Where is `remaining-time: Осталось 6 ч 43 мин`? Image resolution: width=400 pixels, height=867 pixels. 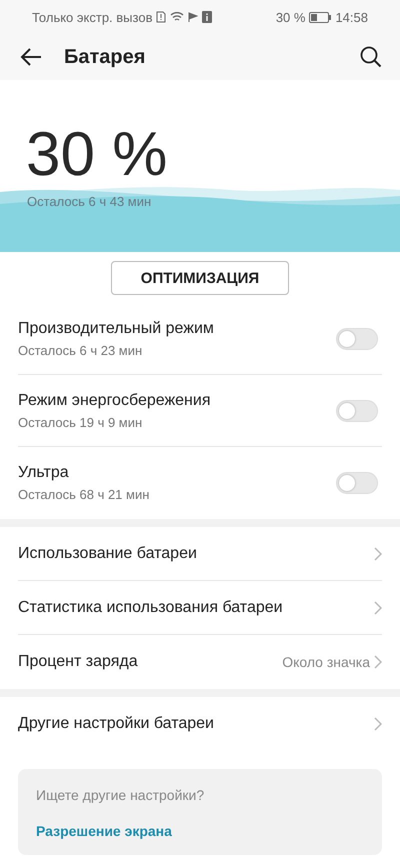 remaining-time: Осталось 6 ч 43 мин is located at coordinates (89, 201).